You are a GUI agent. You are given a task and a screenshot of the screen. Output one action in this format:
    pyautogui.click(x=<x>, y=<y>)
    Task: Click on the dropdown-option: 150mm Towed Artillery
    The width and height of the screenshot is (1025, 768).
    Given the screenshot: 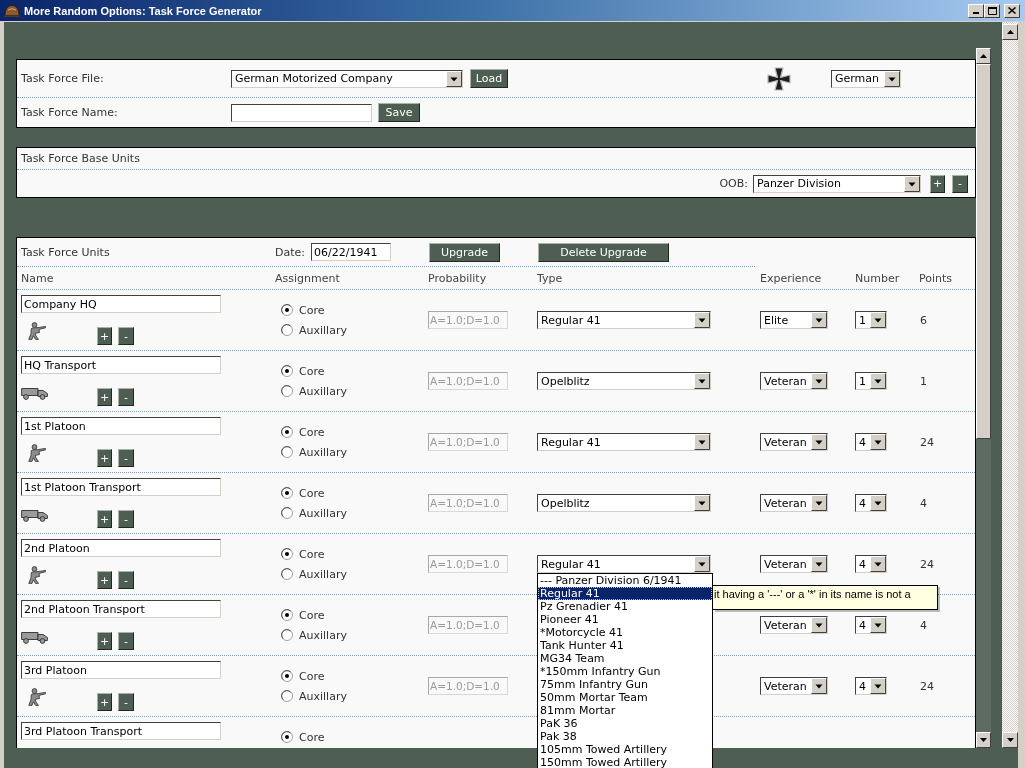 What is the action you would take?
    pyautogui.click(x=625, y=762)
    